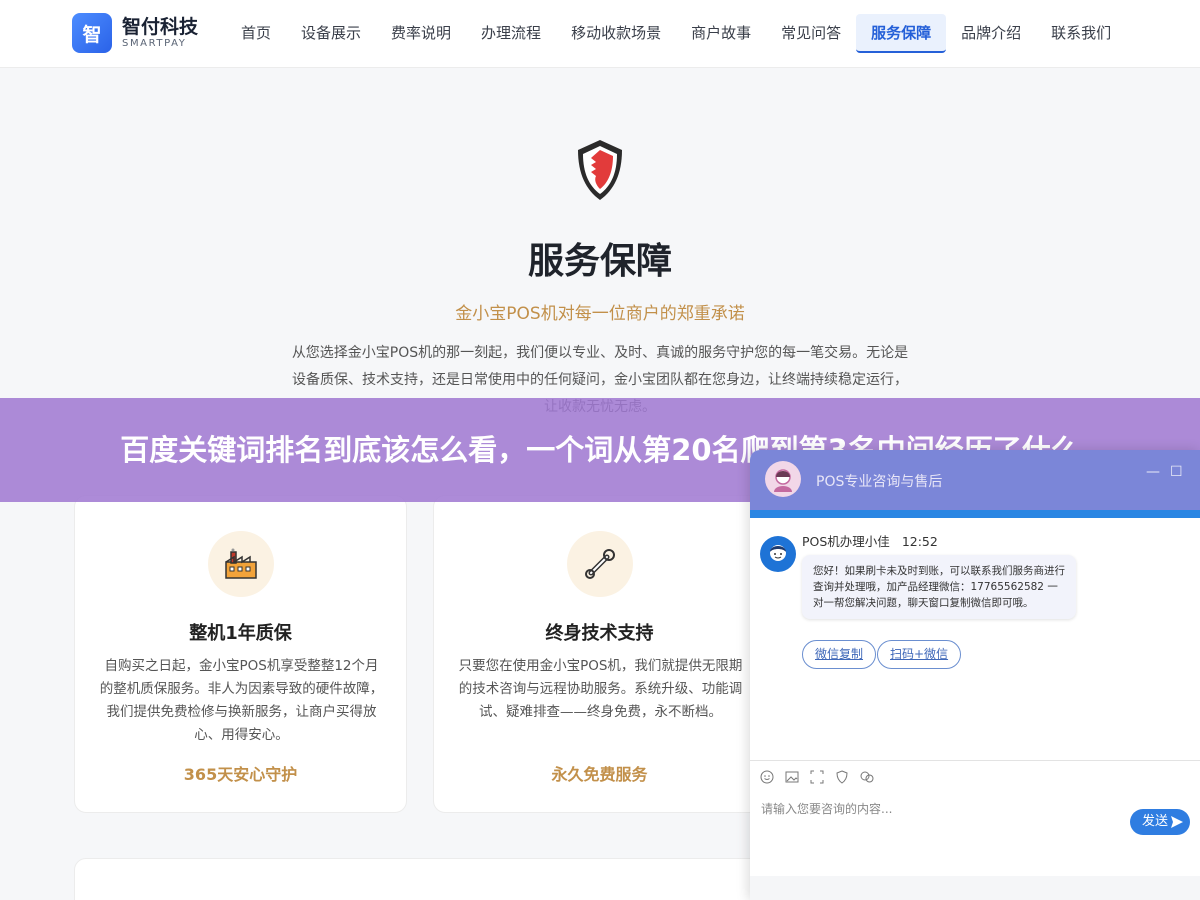 The width and height of the screenshot is (1200, 900). What do you see at coordinates (92, 33) in the screenshot?
I see `logo-mark: 智` at bounding box center [92, 33].